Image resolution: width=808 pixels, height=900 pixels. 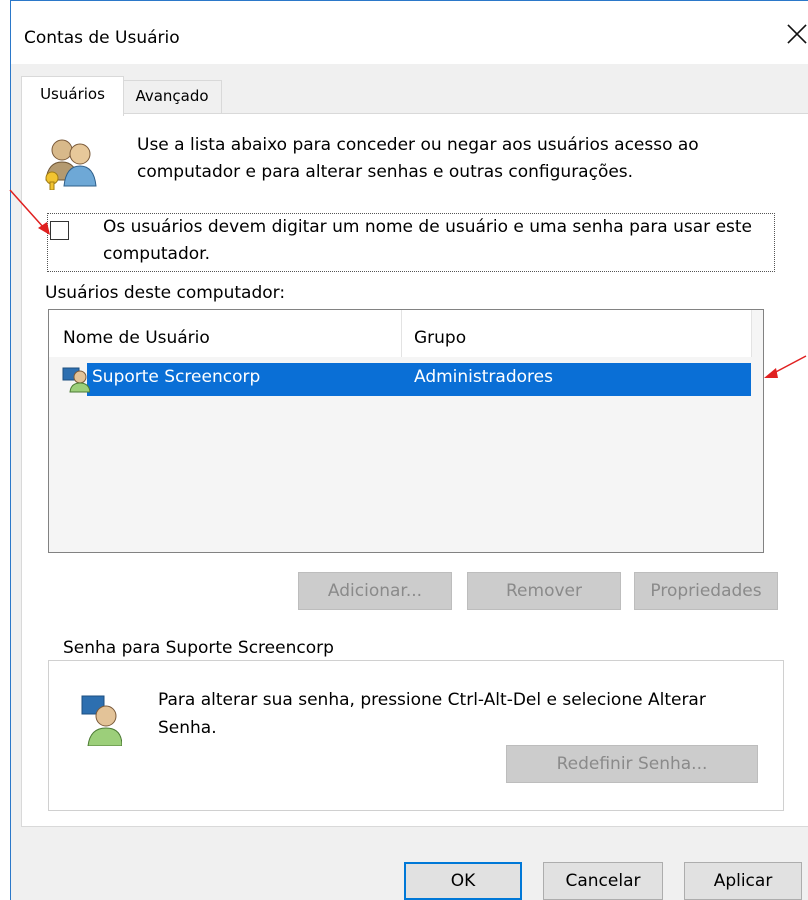 What do you see at coordinates (401, 333) in the screenshot?
I see `column-separator` at bounding box center [401, 333].